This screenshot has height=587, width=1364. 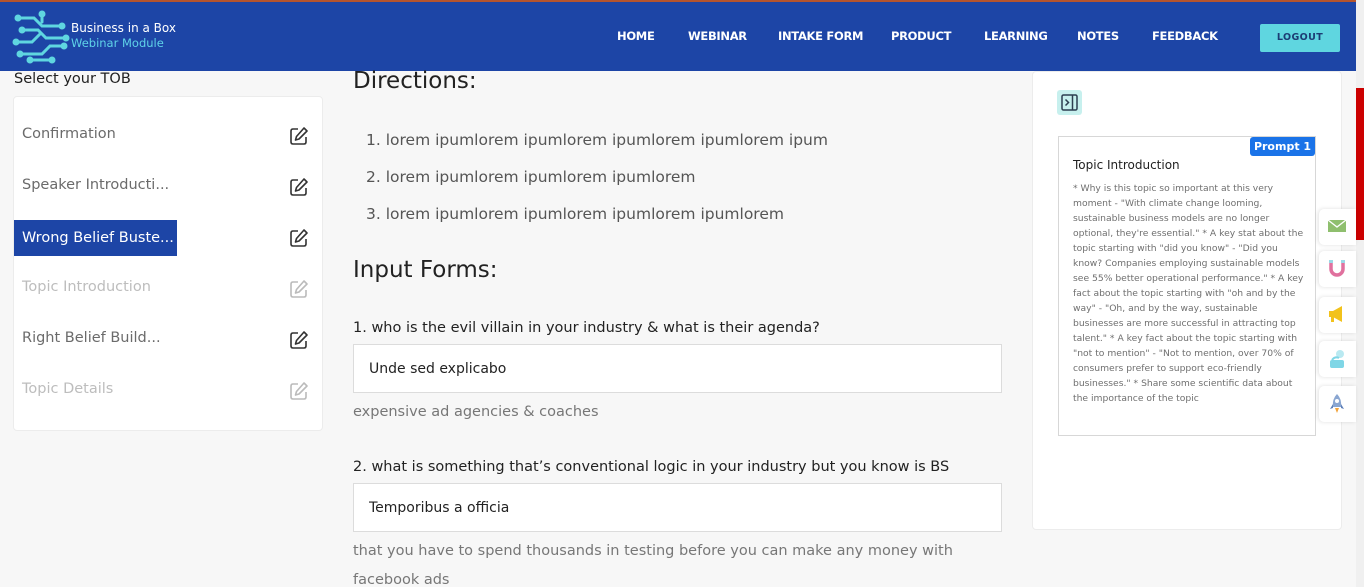 I want to click on side-tab-rocket, so click(x=1337, y=404).